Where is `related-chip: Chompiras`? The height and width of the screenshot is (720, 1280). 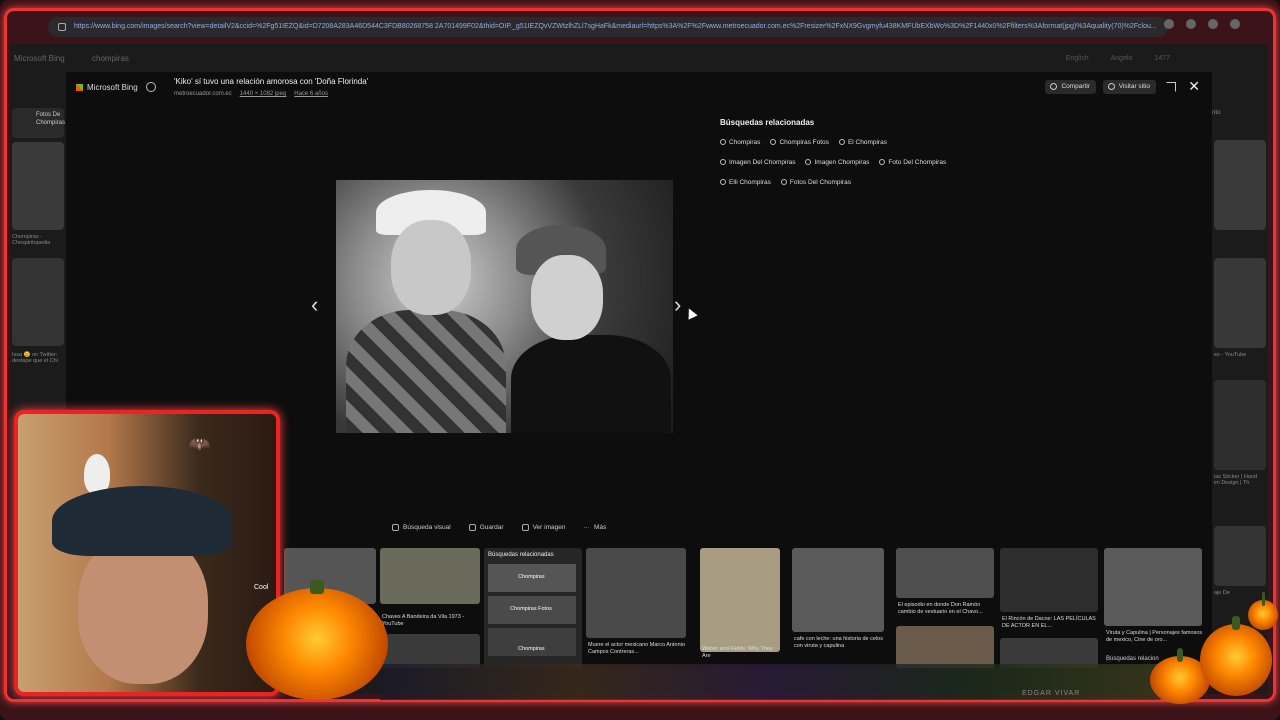 related-chip: Chompiras is located at coordinates (740, 142).